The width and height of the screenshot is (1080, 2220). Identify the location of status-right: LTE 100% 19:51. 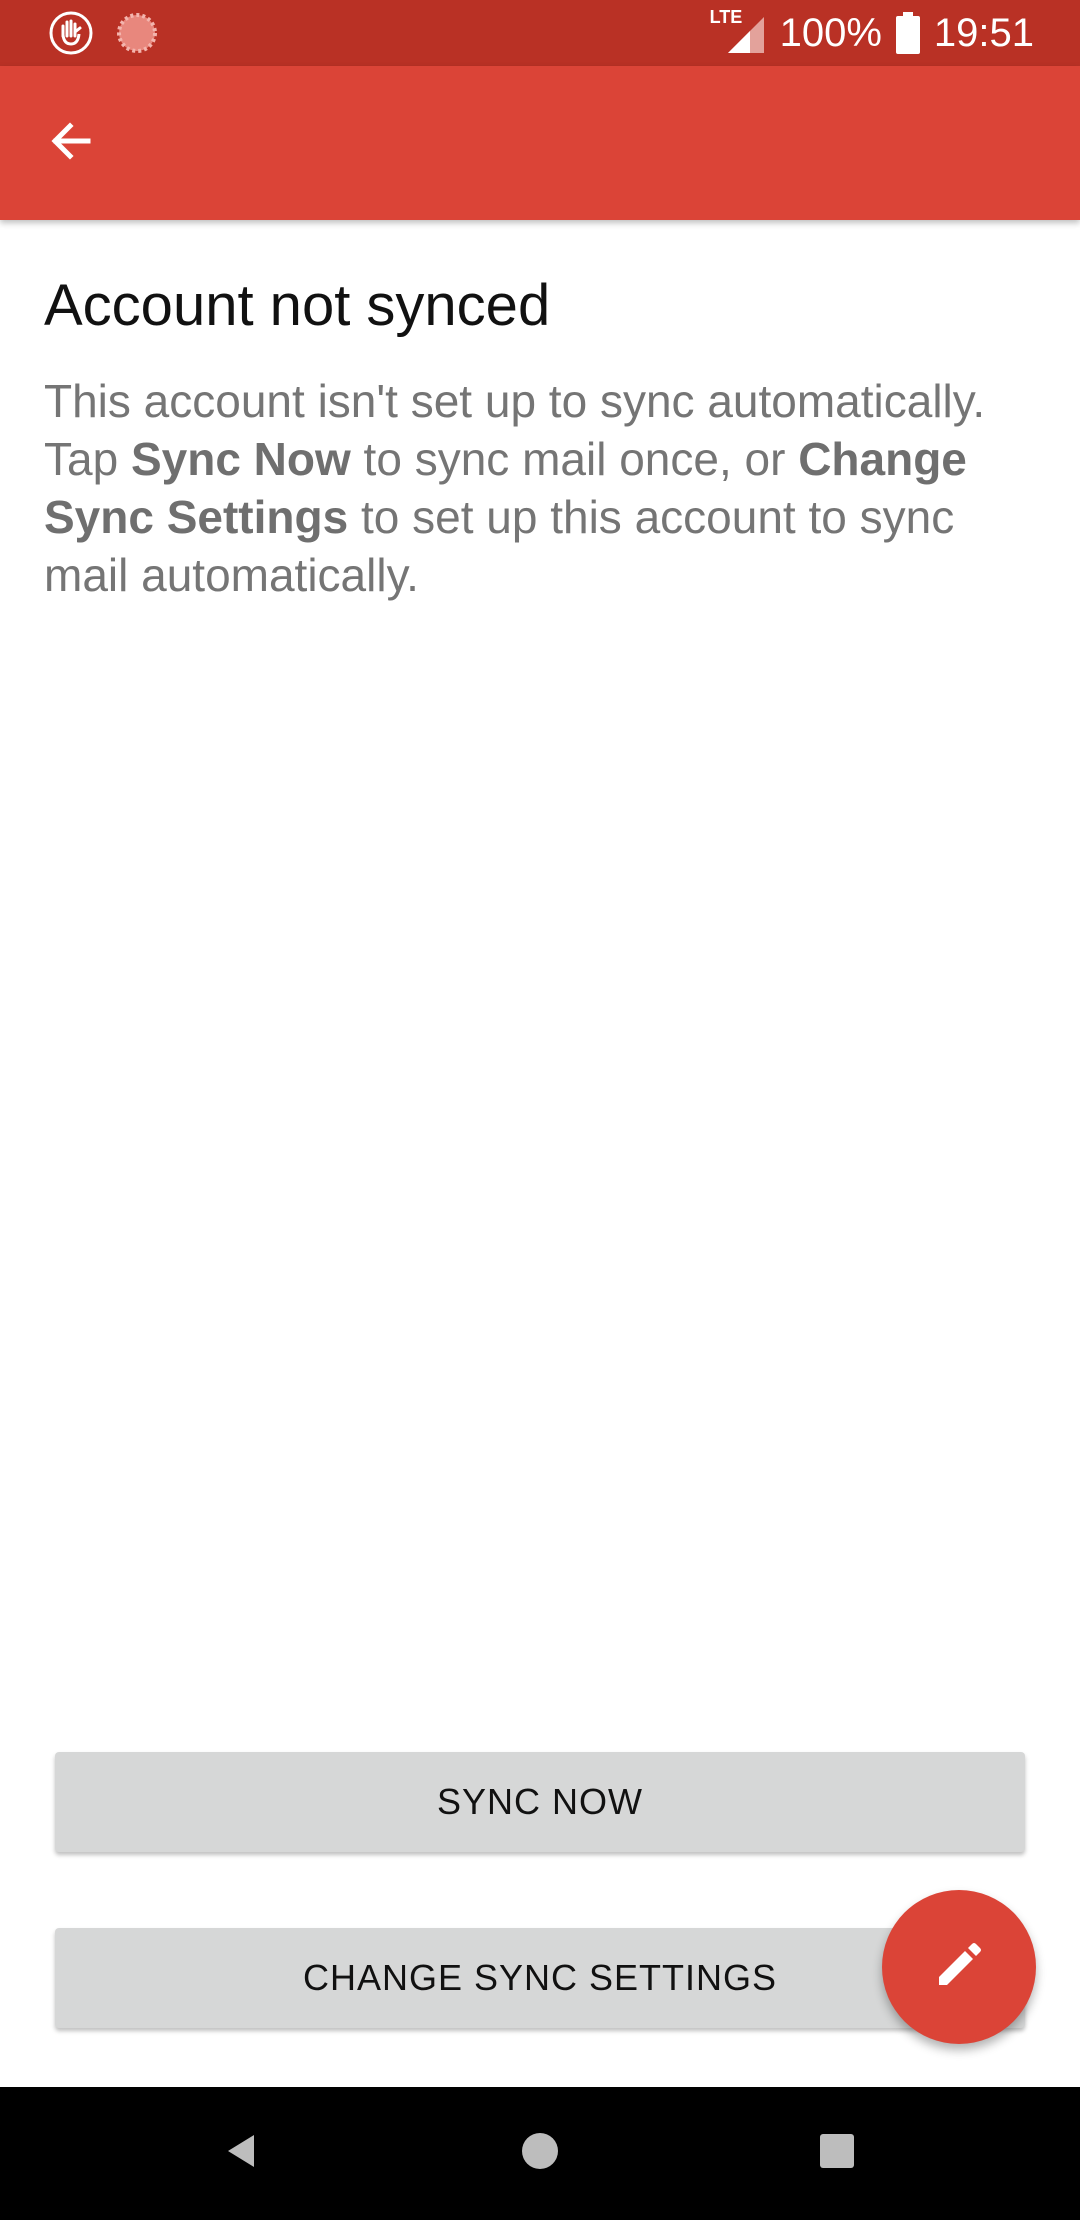
(872, 33).